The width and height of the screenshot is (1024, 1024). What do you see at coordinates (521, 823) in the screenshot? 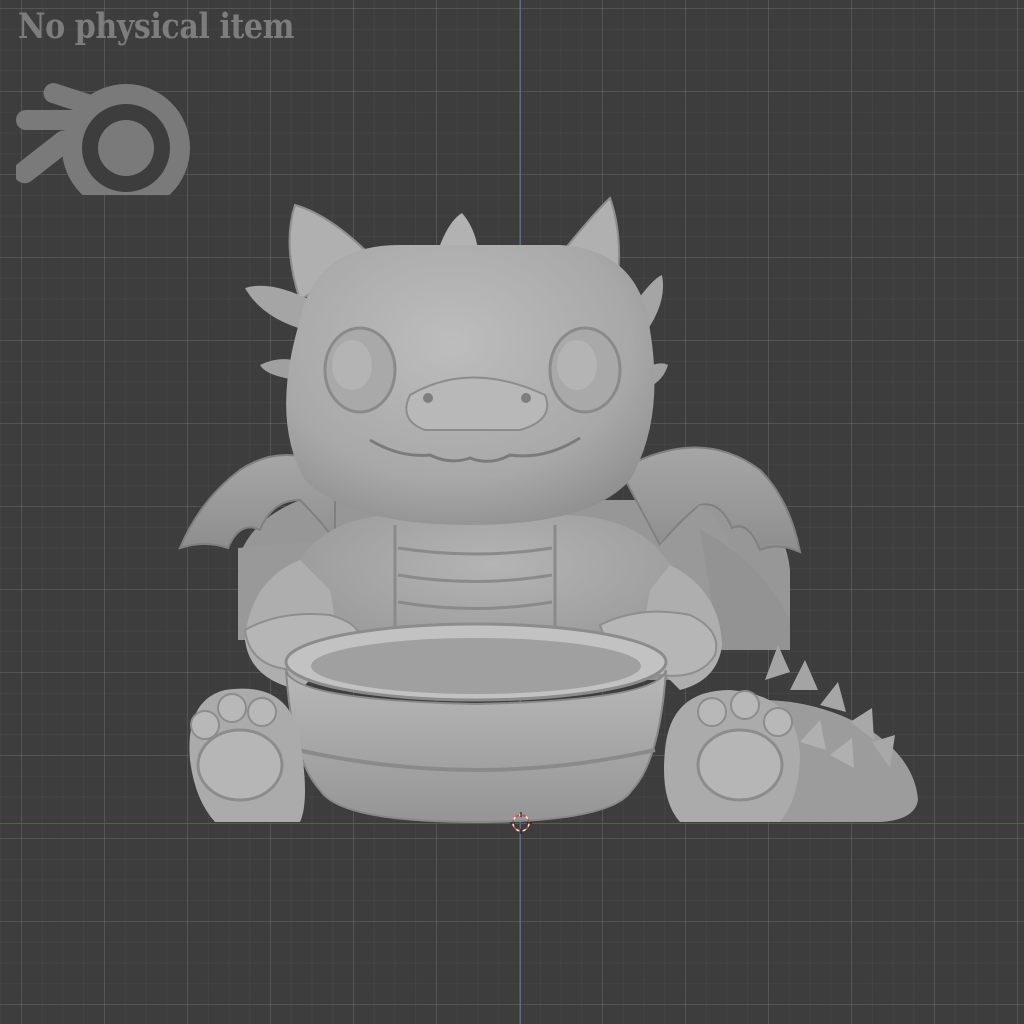
I see `3d-cursor-icon` at bounding box center [521, 823].